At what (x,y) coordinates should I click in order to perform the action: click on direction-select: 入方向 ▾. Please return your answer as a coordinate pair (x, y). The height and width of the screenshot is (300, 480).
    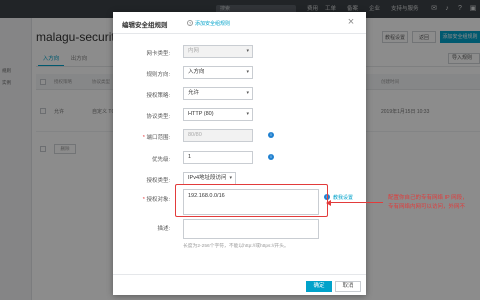
    Looking at the image, I should click on (218, 72).